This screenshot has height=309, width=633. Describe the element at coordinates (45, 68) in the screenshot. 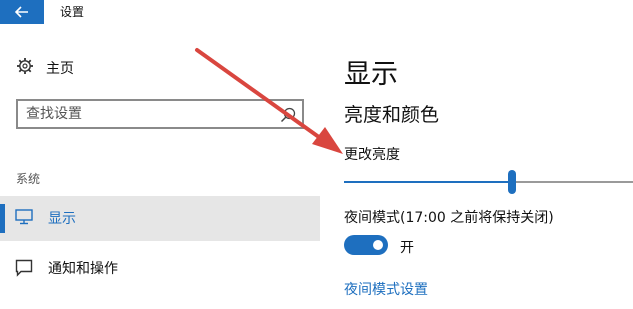

I see `sidebar-item-home: 主页` at that location.